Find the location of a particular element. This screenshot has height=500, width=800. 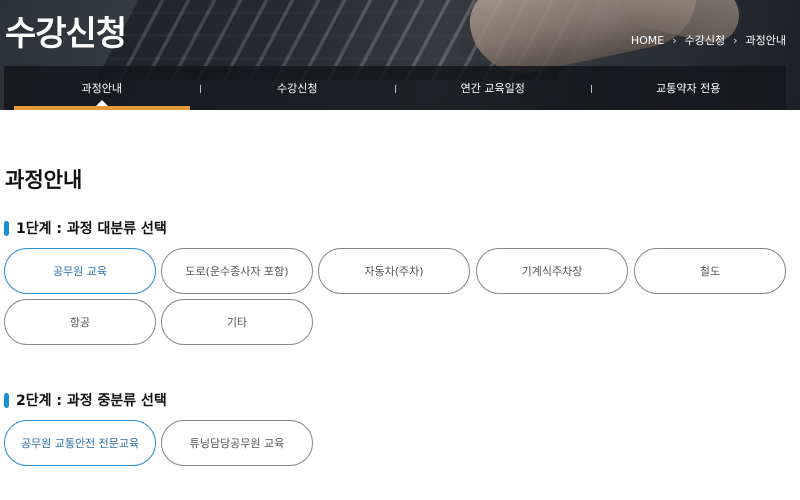

tab-annual-schedule: 연간 교육일정 is located at coordinates (493, 88).